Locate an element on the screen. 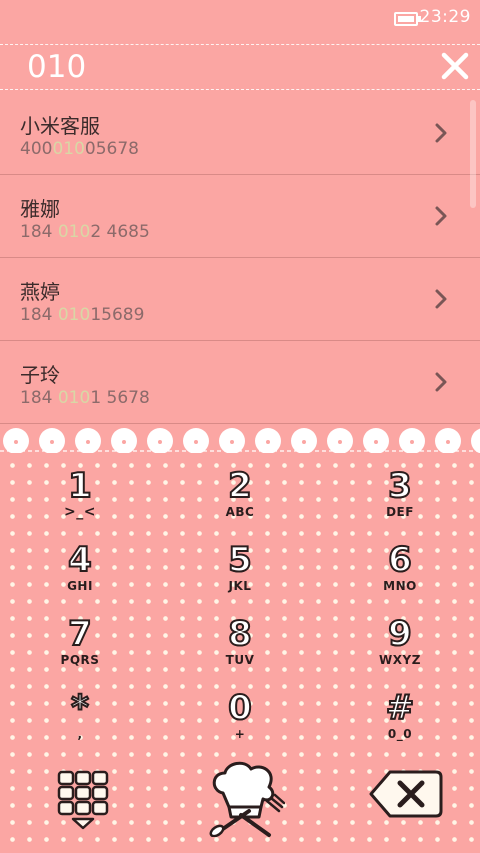 Image resolution: width=480 pixels, height=853 pixels. contact-name: 子玲 is located at coordinates (40, 375).